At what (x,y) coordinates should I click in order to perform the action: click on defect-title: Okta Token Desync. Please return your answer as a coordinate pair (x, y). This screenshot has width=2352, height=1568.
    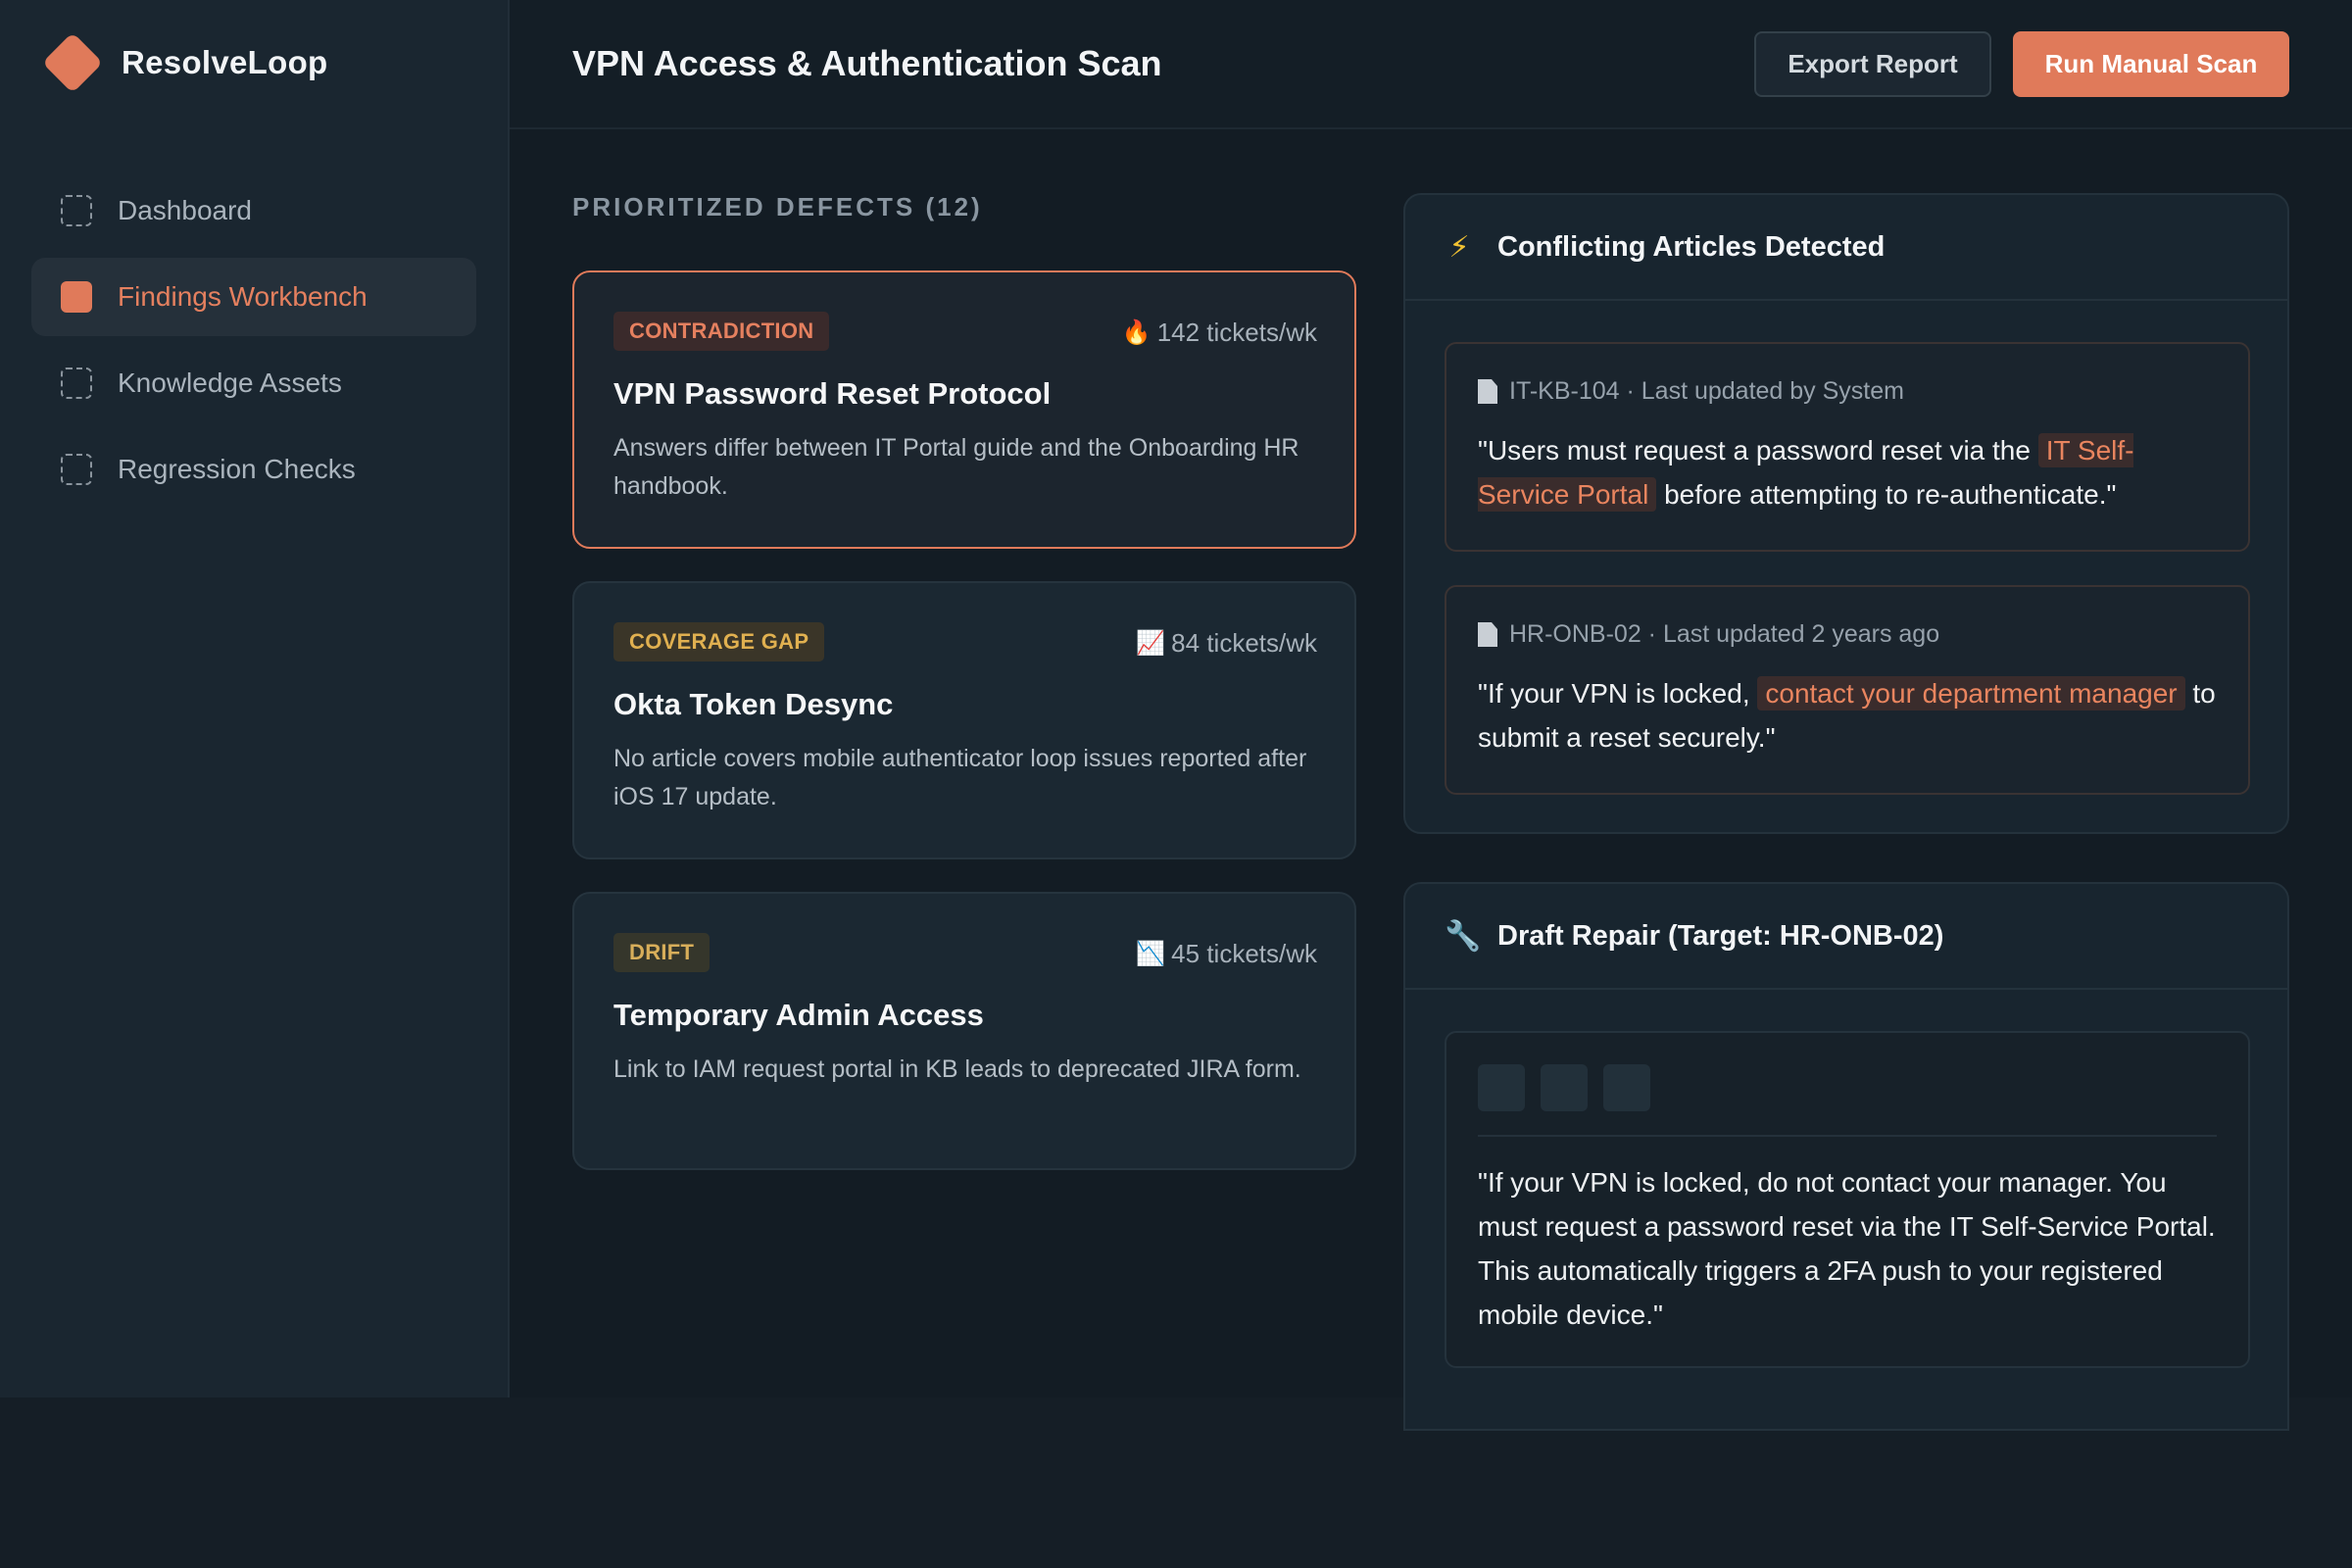
    Looking at the image, I should click on (753, 704).